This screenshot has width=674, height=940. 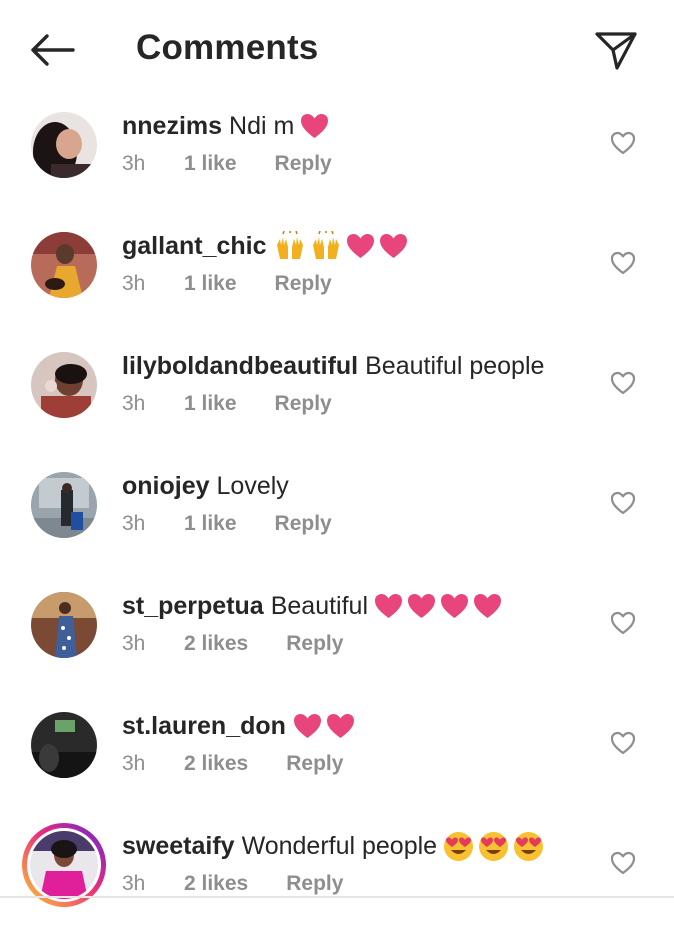 What do you see at coordinates (194, 246) in the screenshot?
I see `comment-username: gallant_chic` at bounding box center [194, 246].